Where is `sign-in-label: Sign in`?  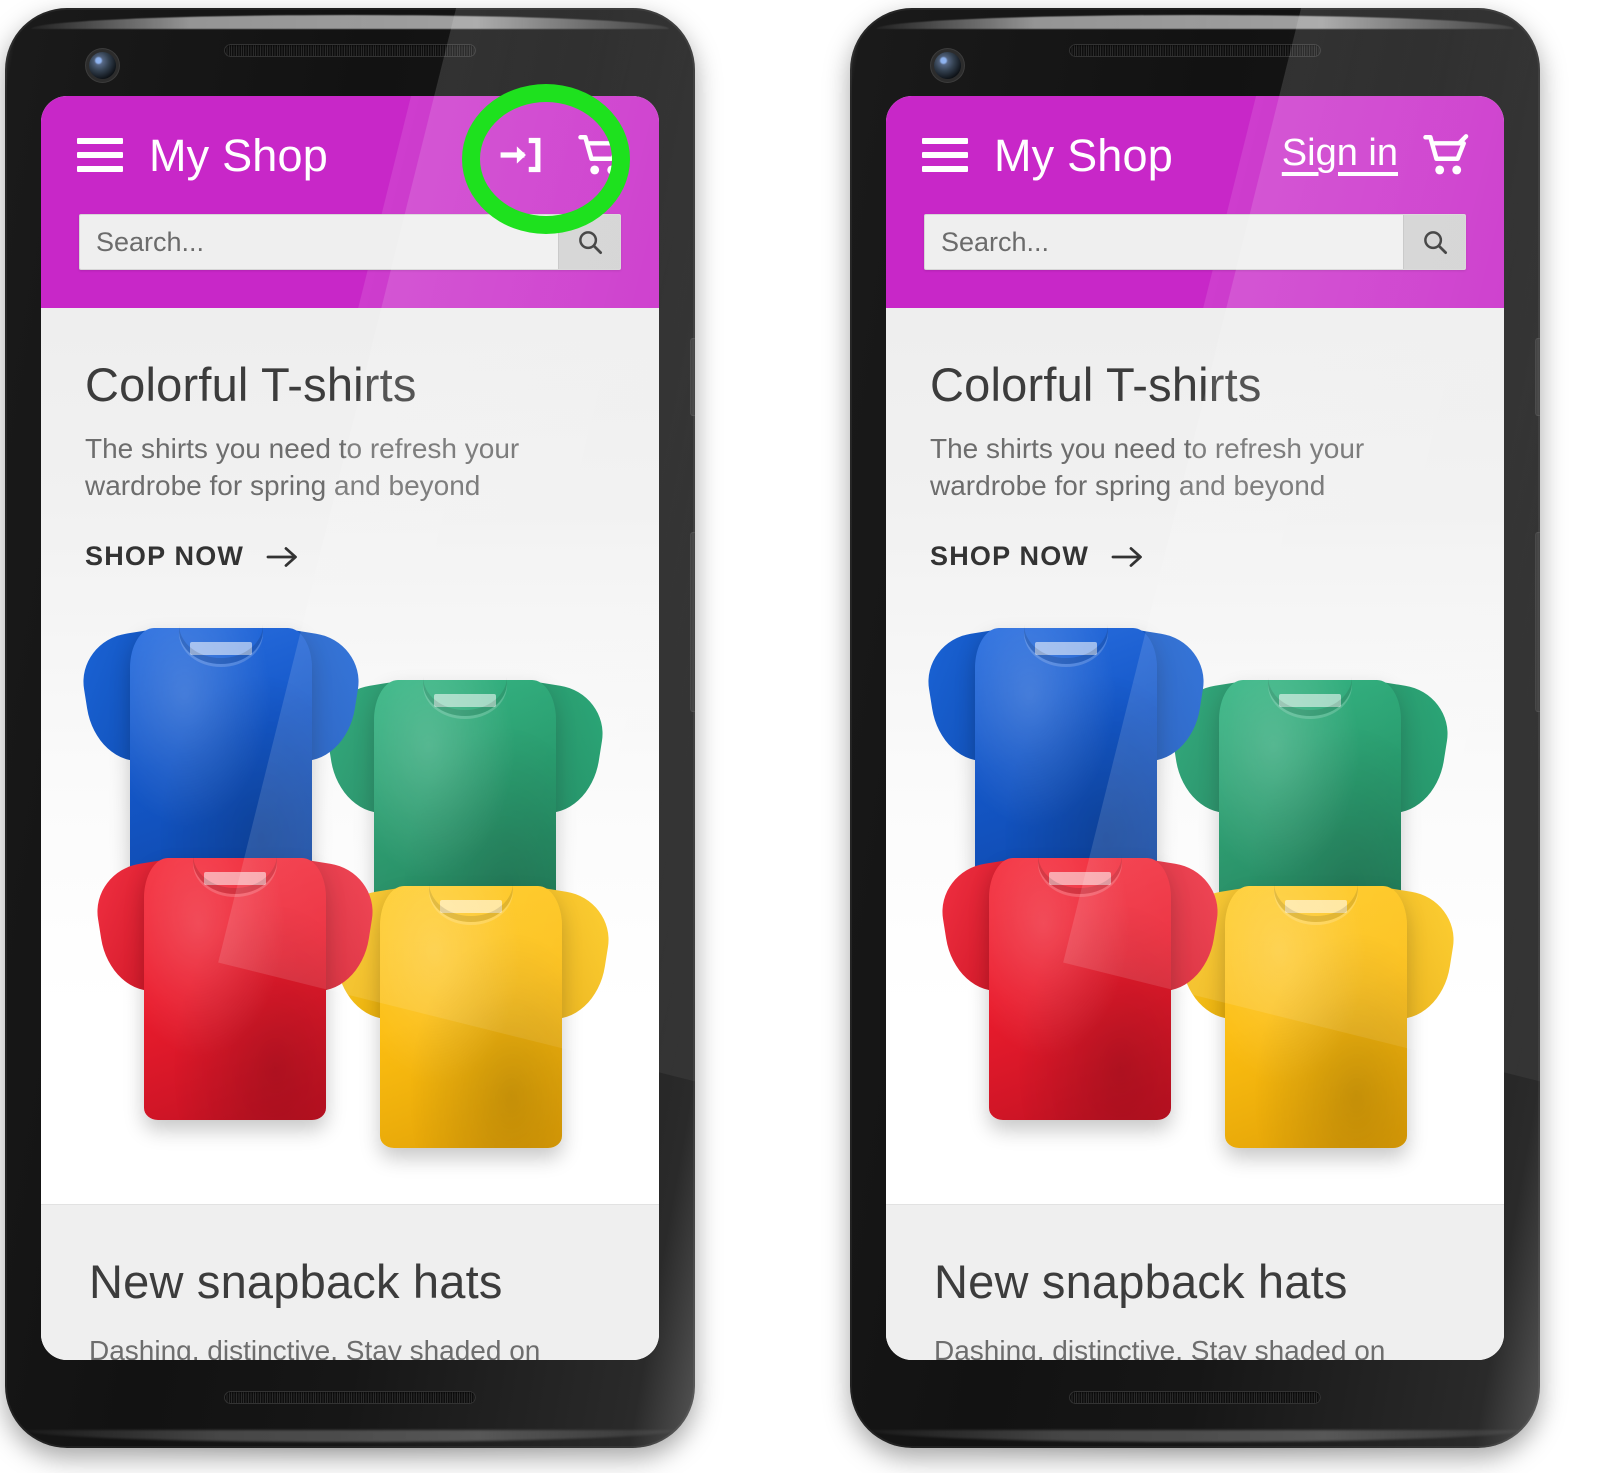
sign-in-label: Sign in is located at coordinates (1339, 153).